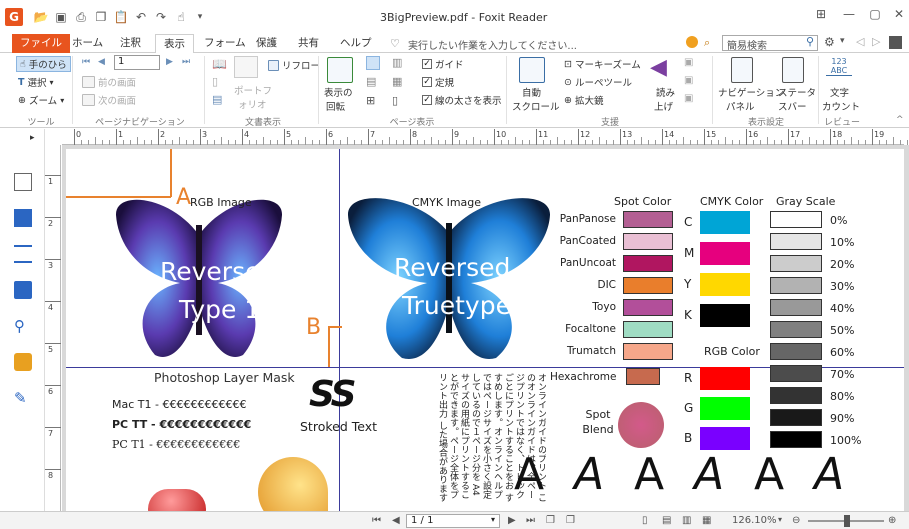 The image size is (909, 529). Describe the element at coordinates (121, 17) in the screenshot. I see `paste-icon: 📋` at that location.